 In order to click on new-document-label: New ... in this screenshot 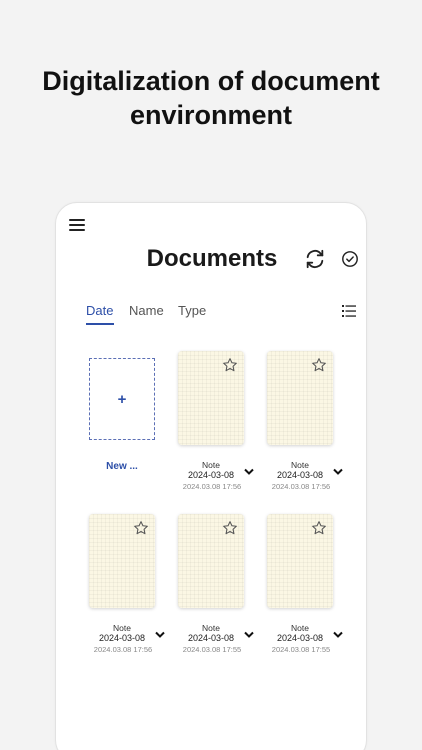, I will do `click(122, 466)`.